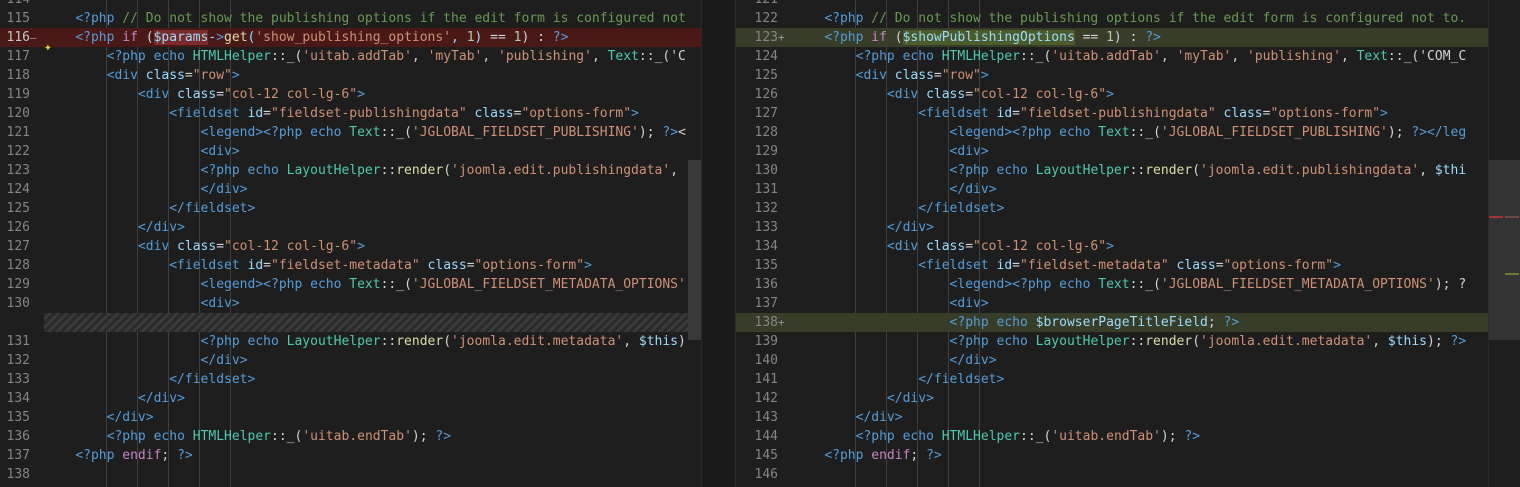 The width and height of the screenshot is (1520, 487). I want to click on line-number: 121, so click(18, 132).